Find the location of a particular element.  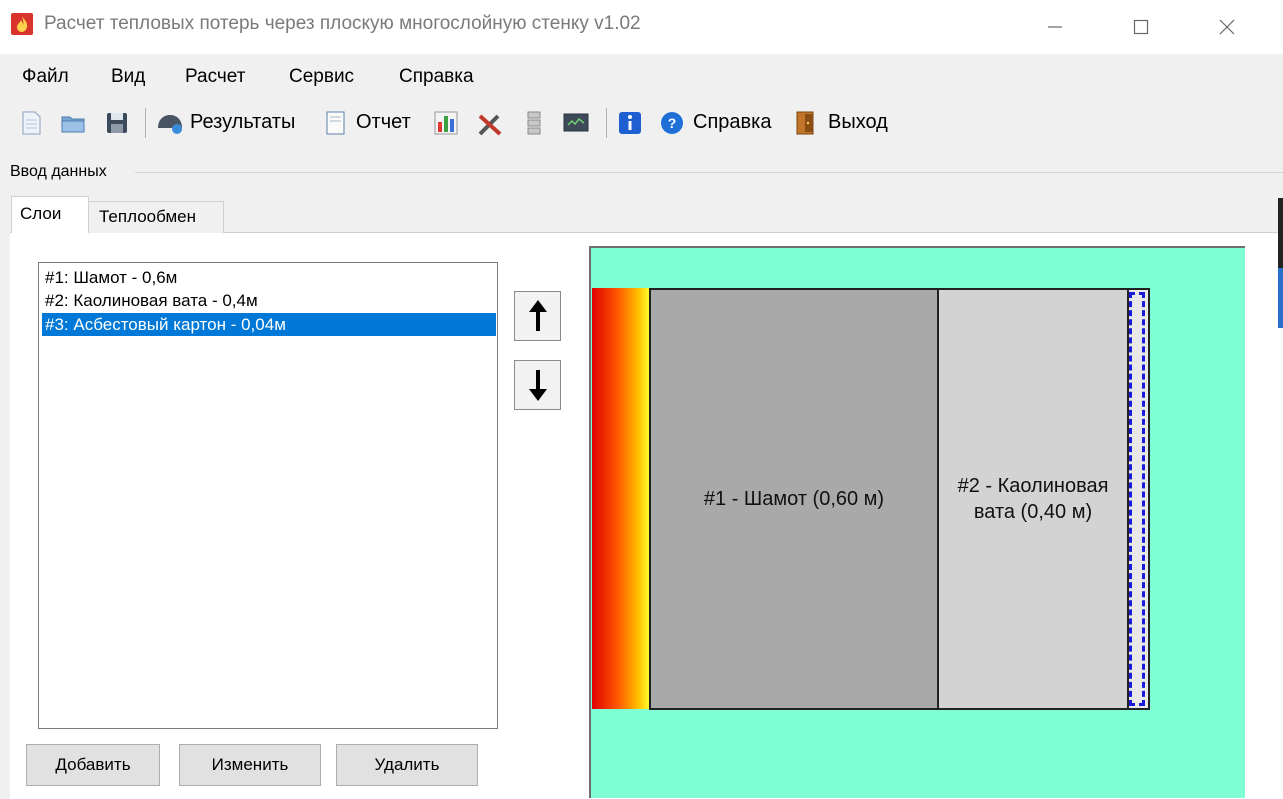

info-icon is located at coordinates (630, 123).